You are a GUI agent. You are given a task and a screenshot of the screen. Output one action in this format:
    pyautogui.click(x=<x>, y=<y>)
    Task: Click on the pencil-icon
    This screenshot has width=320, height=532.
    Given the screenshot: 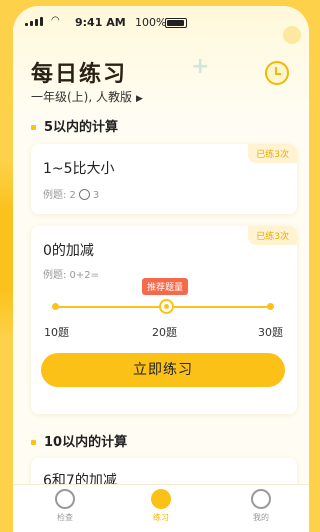 What is the action you would take?
    pyautogui.click(x=161, y=499)
    